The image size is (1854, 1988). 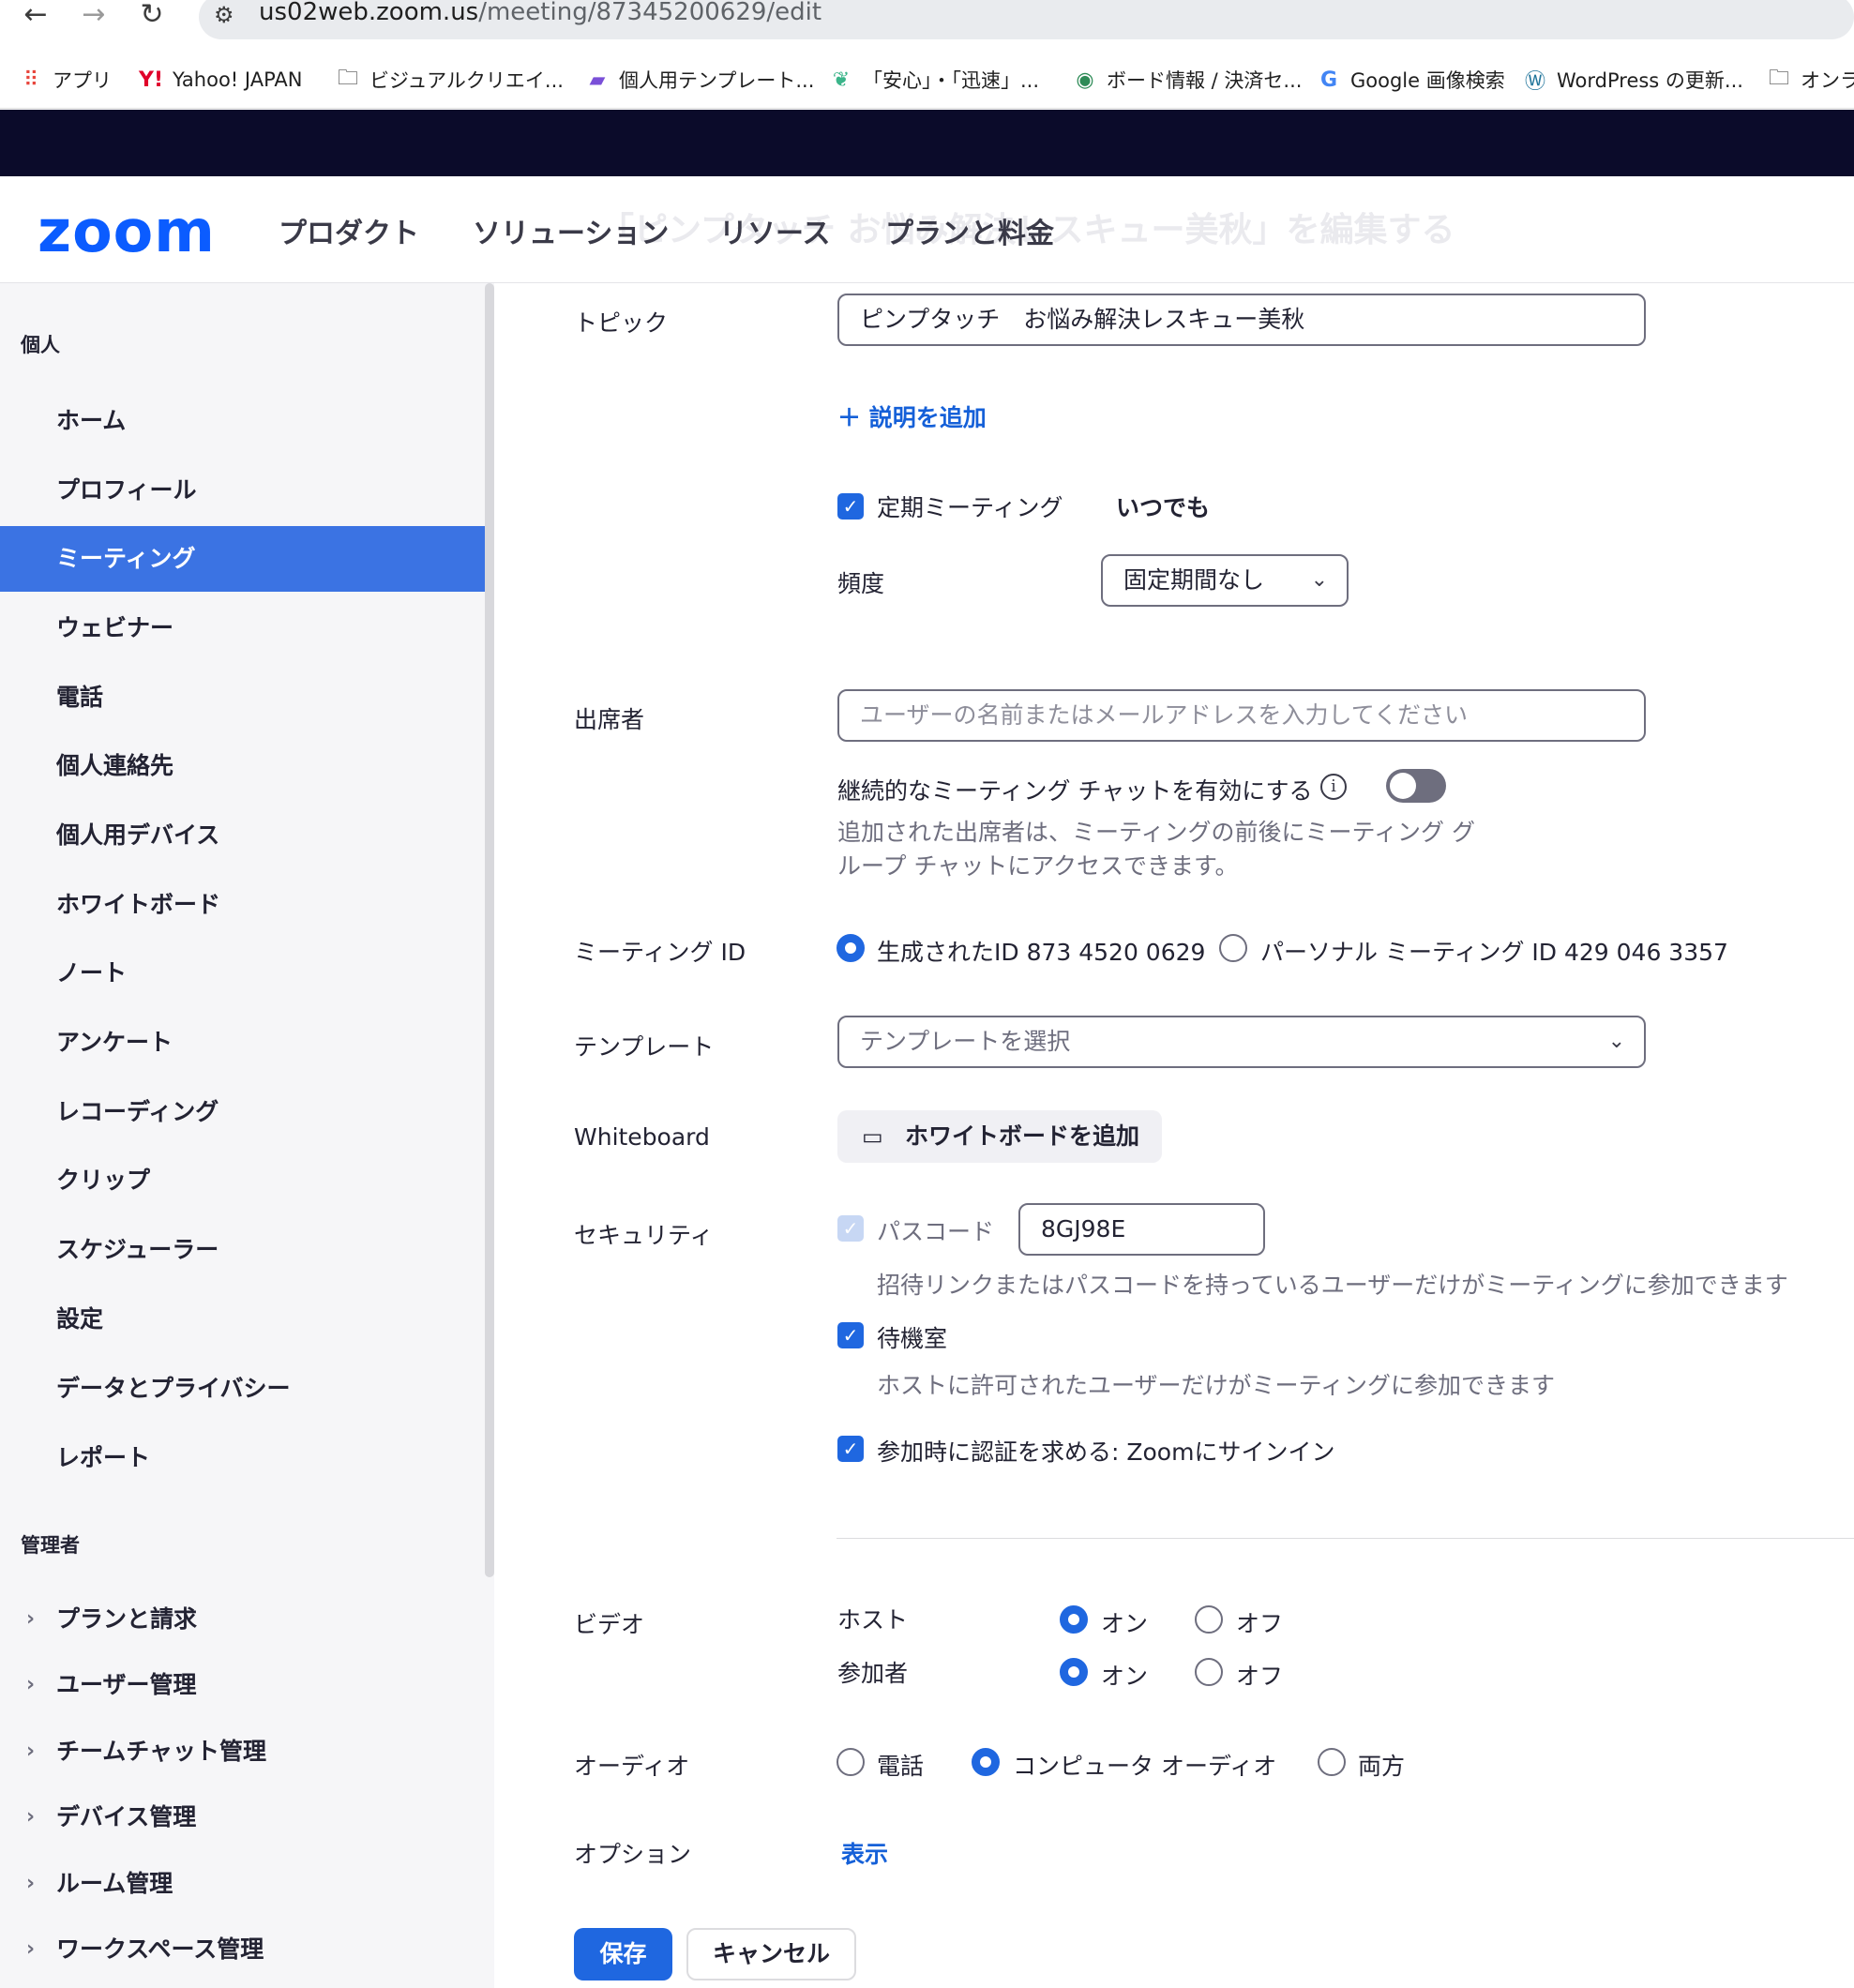 What do you see at coordinates (242, 766) in the screenshot?
I see `sidebar-item-contacts: 個人連絡先` at bounding box center [242, 766].